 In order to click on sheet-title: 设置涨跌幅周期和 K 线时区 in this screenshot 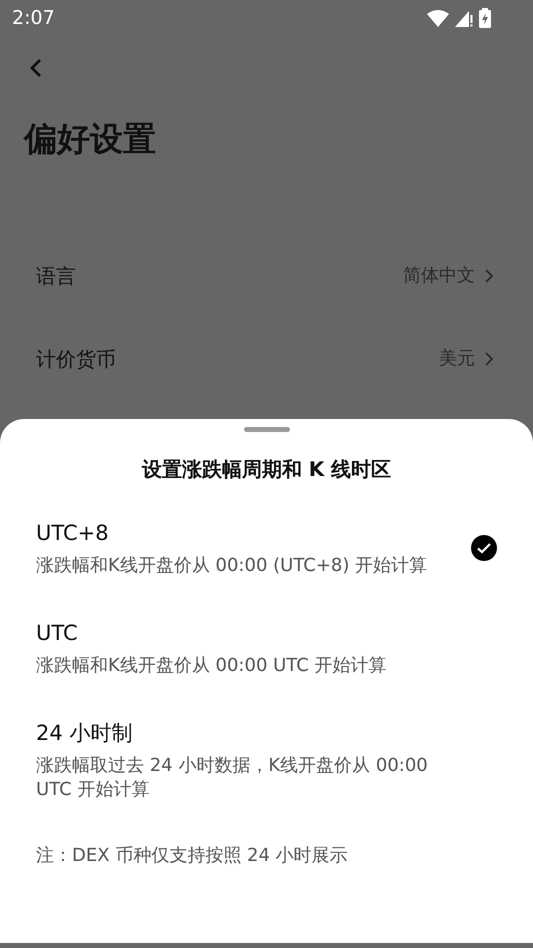, I will do `click(267, 469)`.